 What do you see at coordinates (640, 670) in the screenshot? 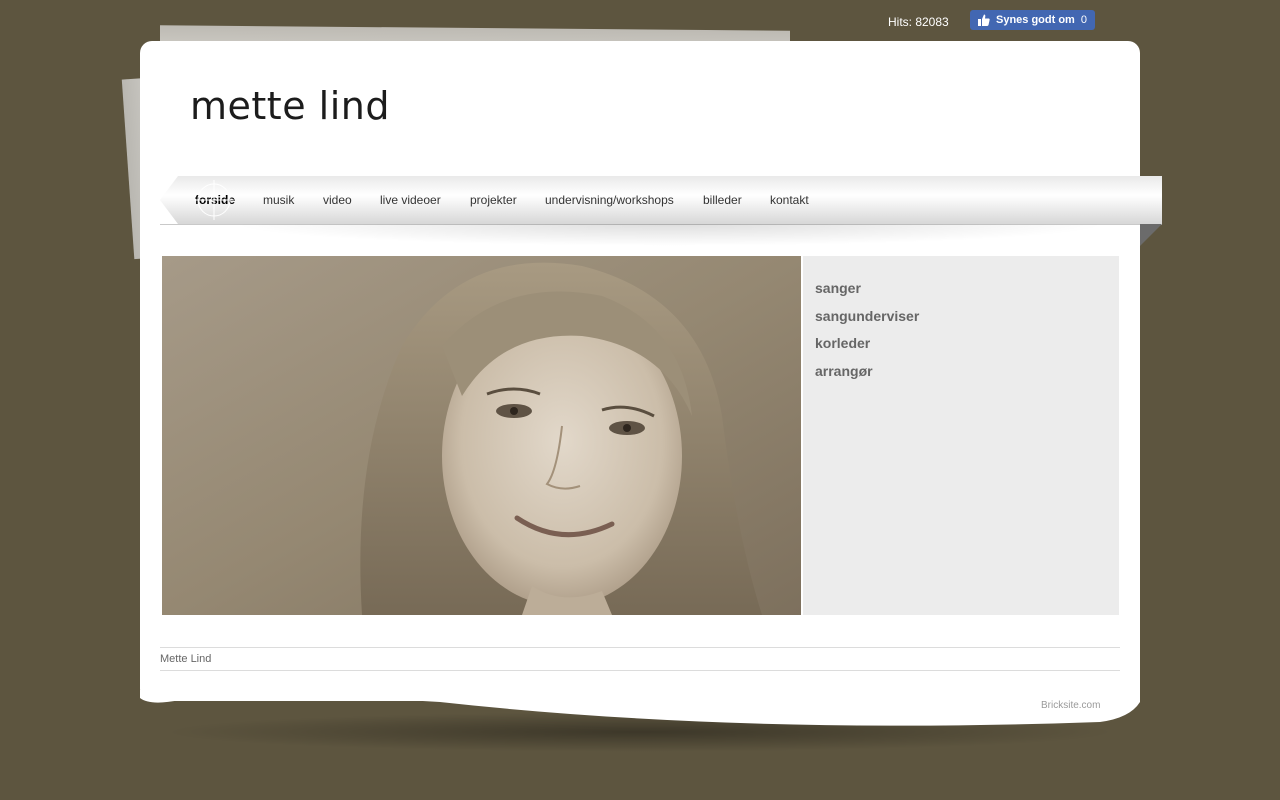
I see `footer-divider-bottom` at bounding box center [640, 670].